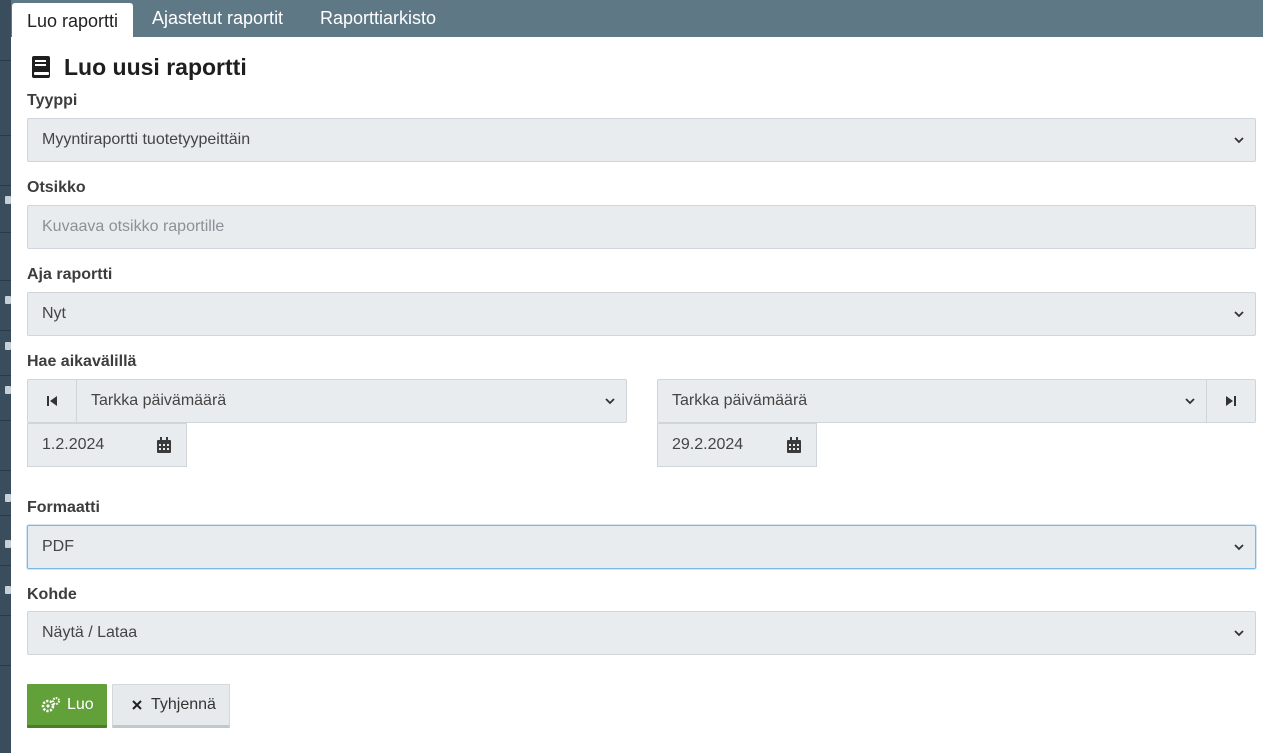  I want to click on format-select-value: PDF, so click(58, 546).